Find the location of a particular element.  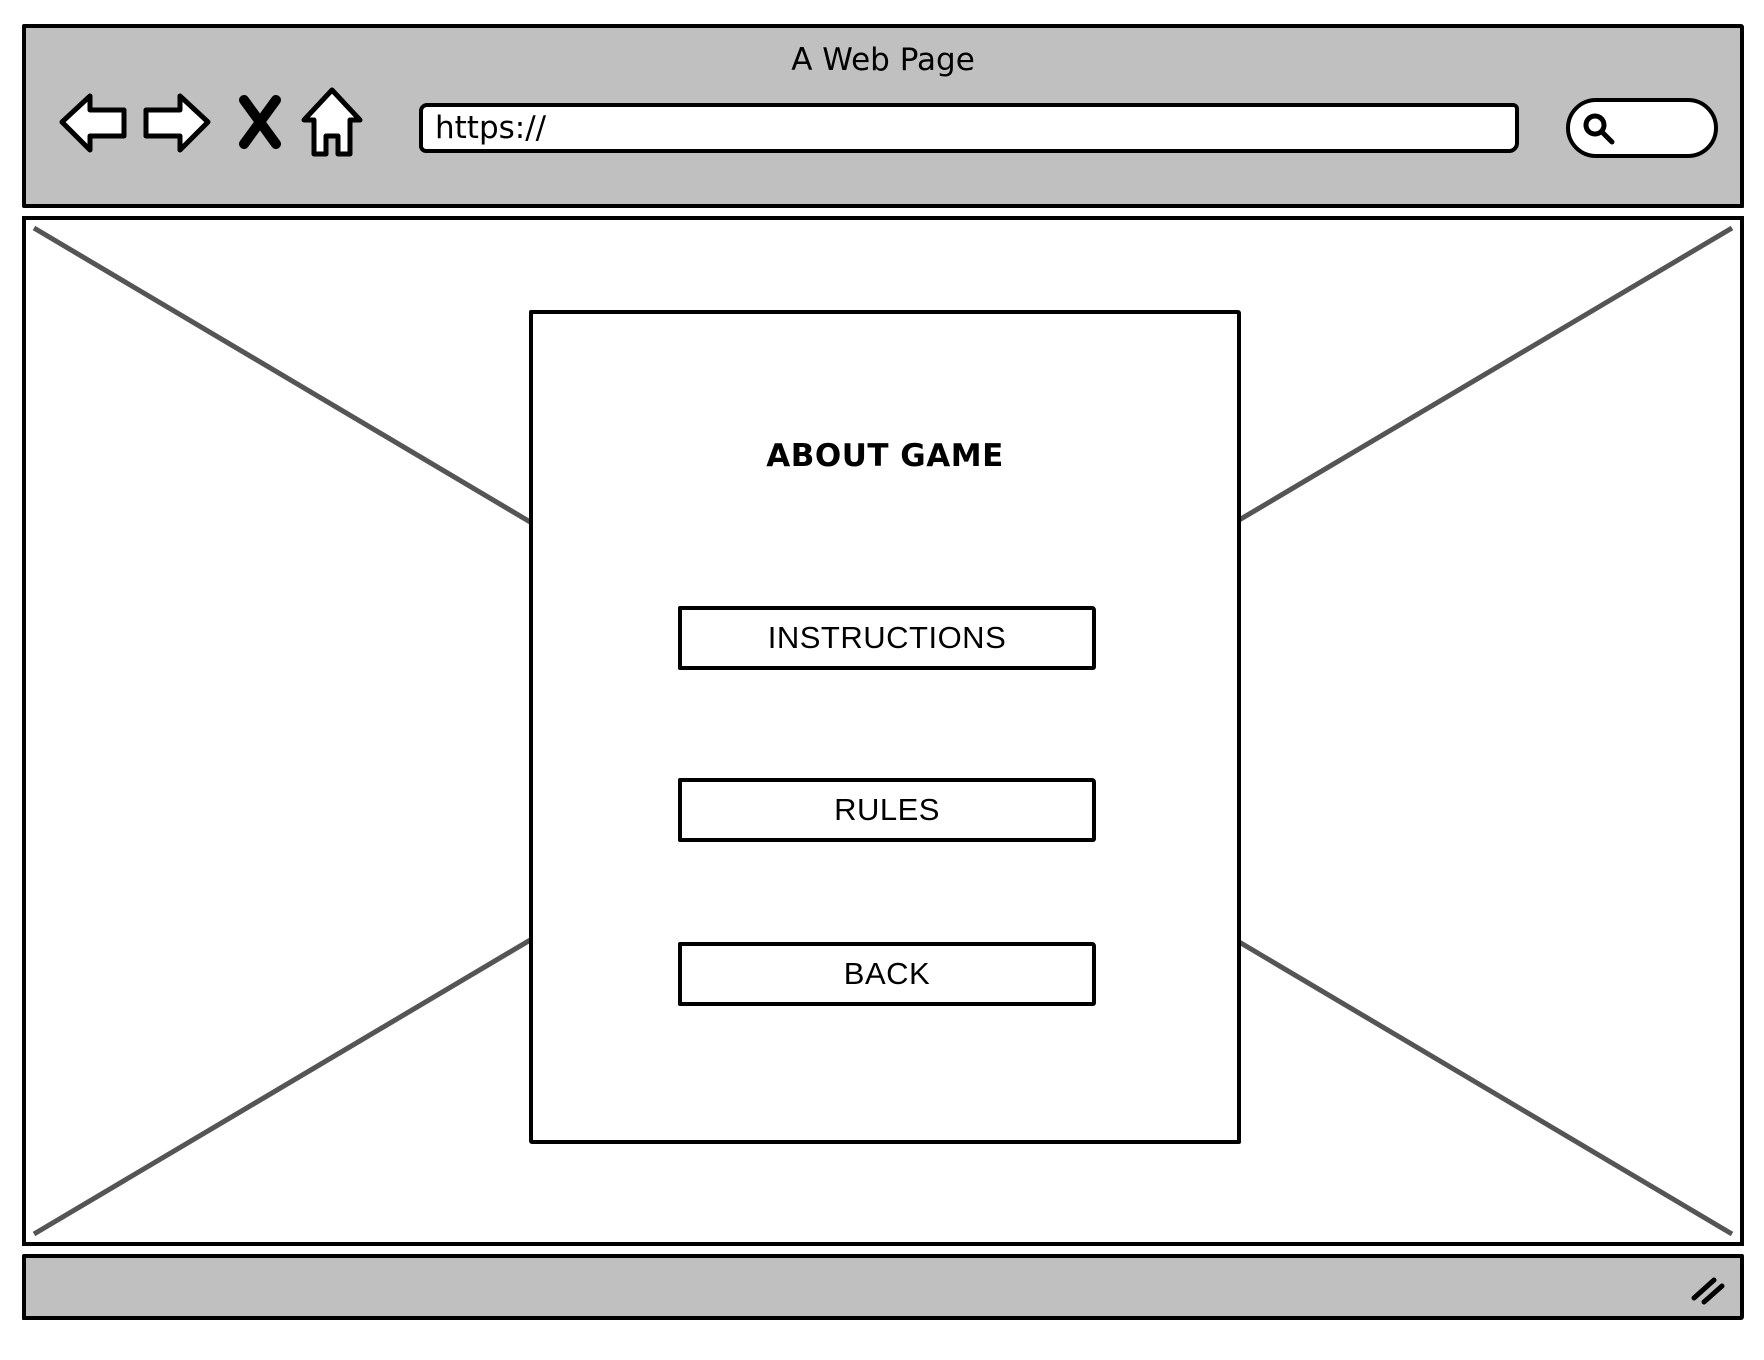

status-bar is located at coordinates (883, 1287).